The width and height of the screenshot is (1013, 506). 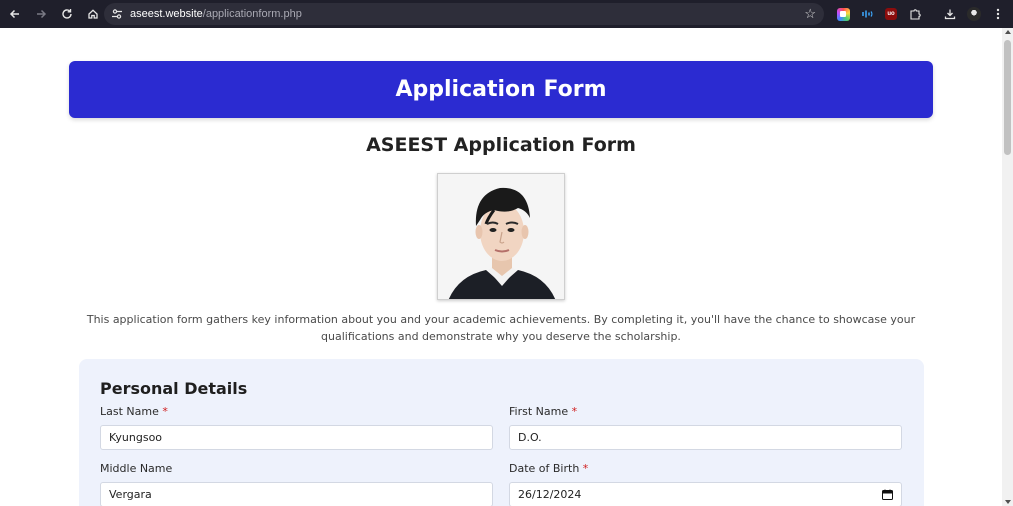 What do you see at coordinates (174, 388) in the screenshot?
I see `section-title: Personal Details` at bounding box center [174, 388].